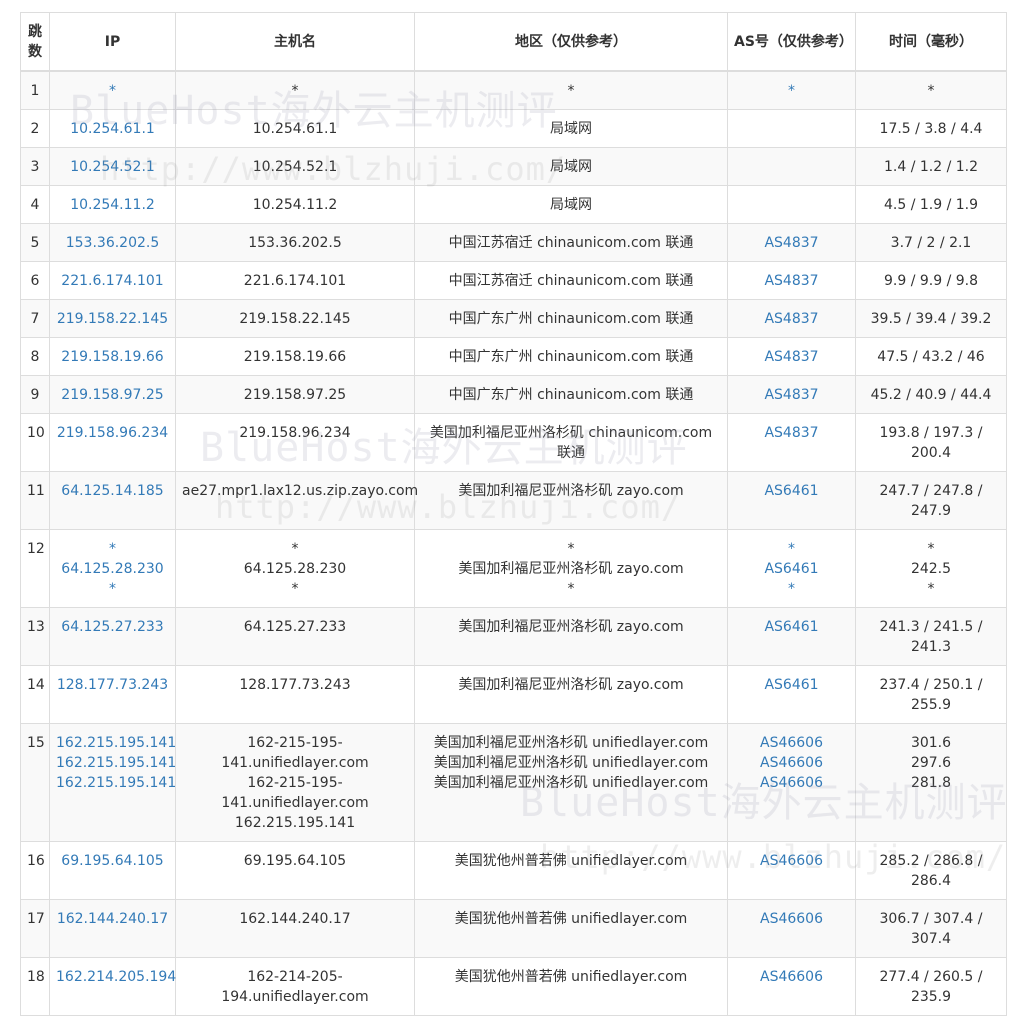 This screenshot has height=1016, width=1020. I want to click on cell-hostname: 219.158.19.66, so click(295, 356).